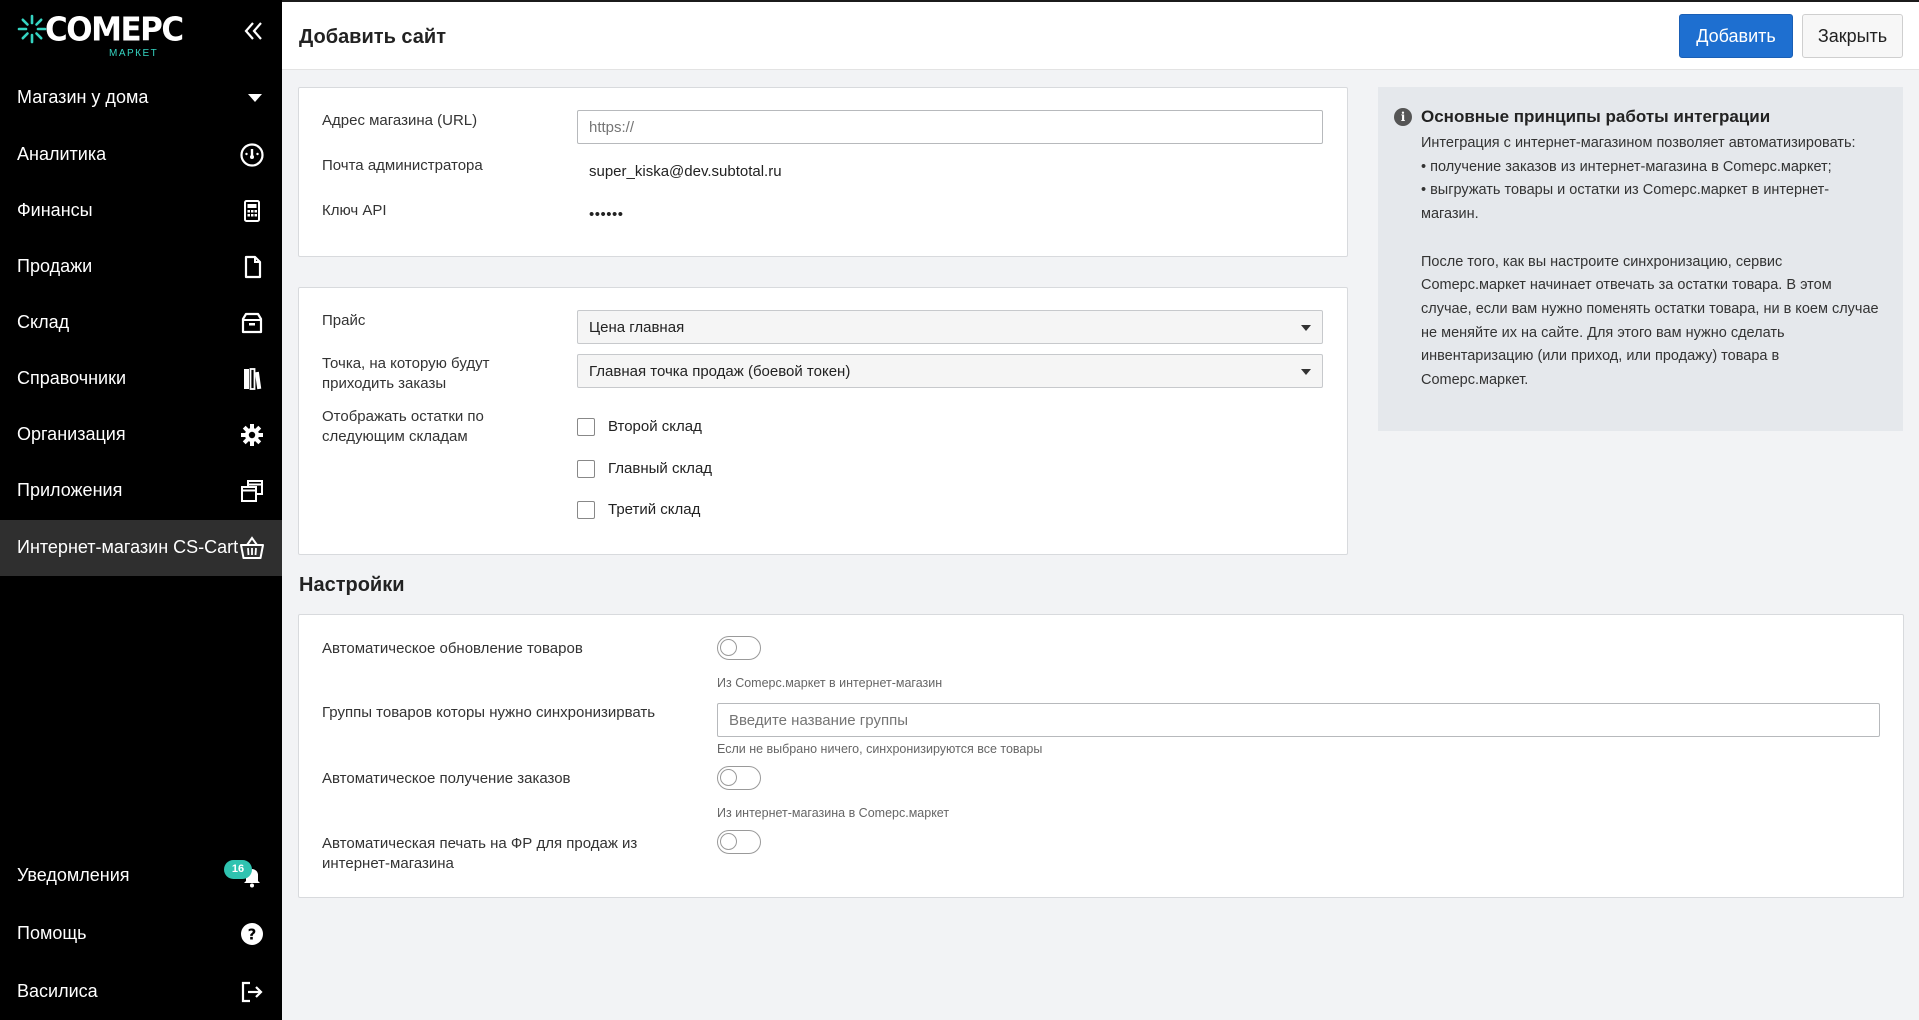  Describe the element at coordinates (43, 322) in the screenshot. I see `sidebar-item-label: Склад` at that location.